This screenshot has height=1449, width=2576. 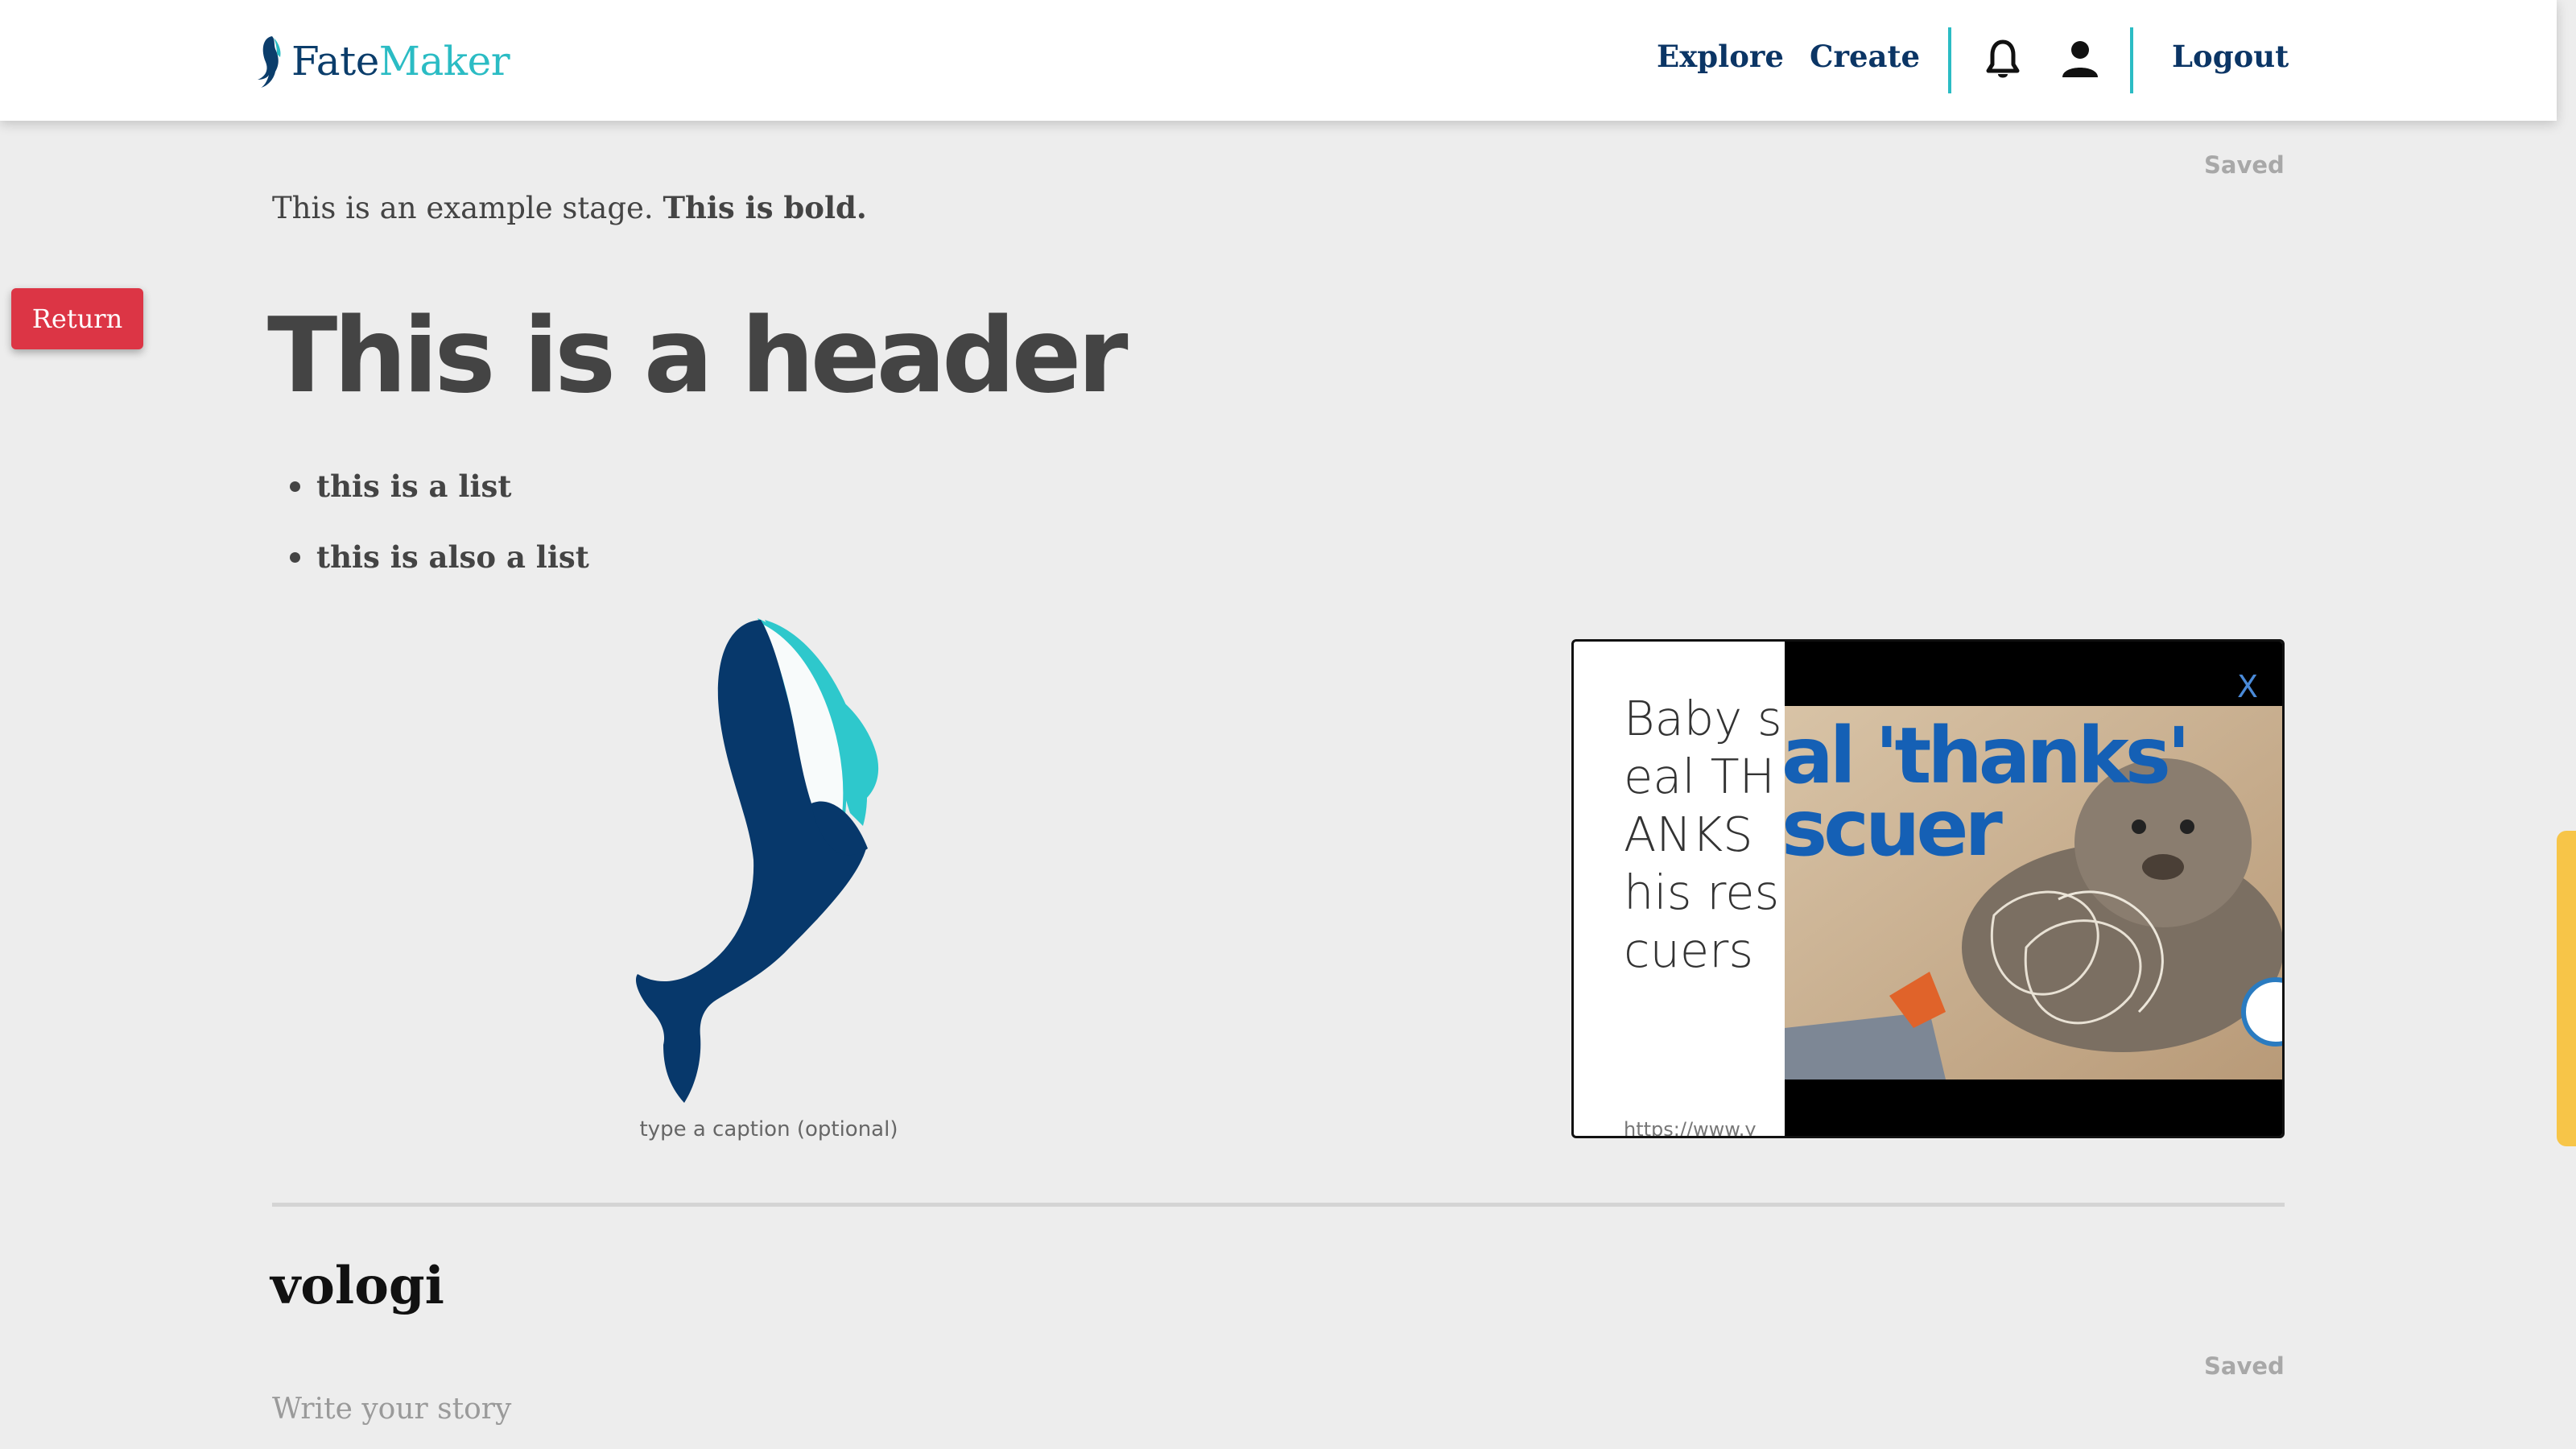 I want to click on link-preview-url: https://www.y, so click(x=1704, y=1127).